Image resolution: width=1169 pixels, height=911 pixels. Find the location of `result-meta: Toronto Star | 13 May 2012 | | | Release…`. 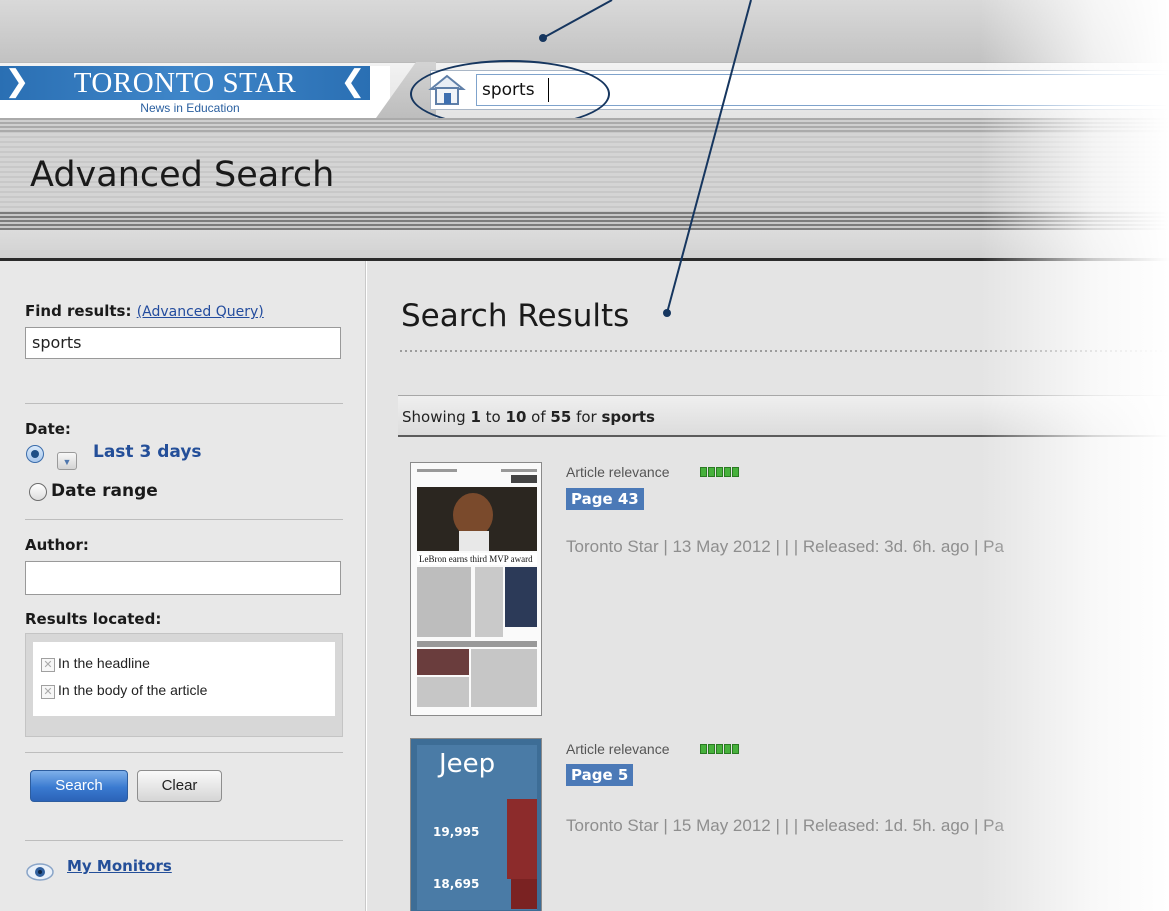

result-meta: Toronto Star | 13 May 2012 | | | Release… is located at coordinates (785, 546).